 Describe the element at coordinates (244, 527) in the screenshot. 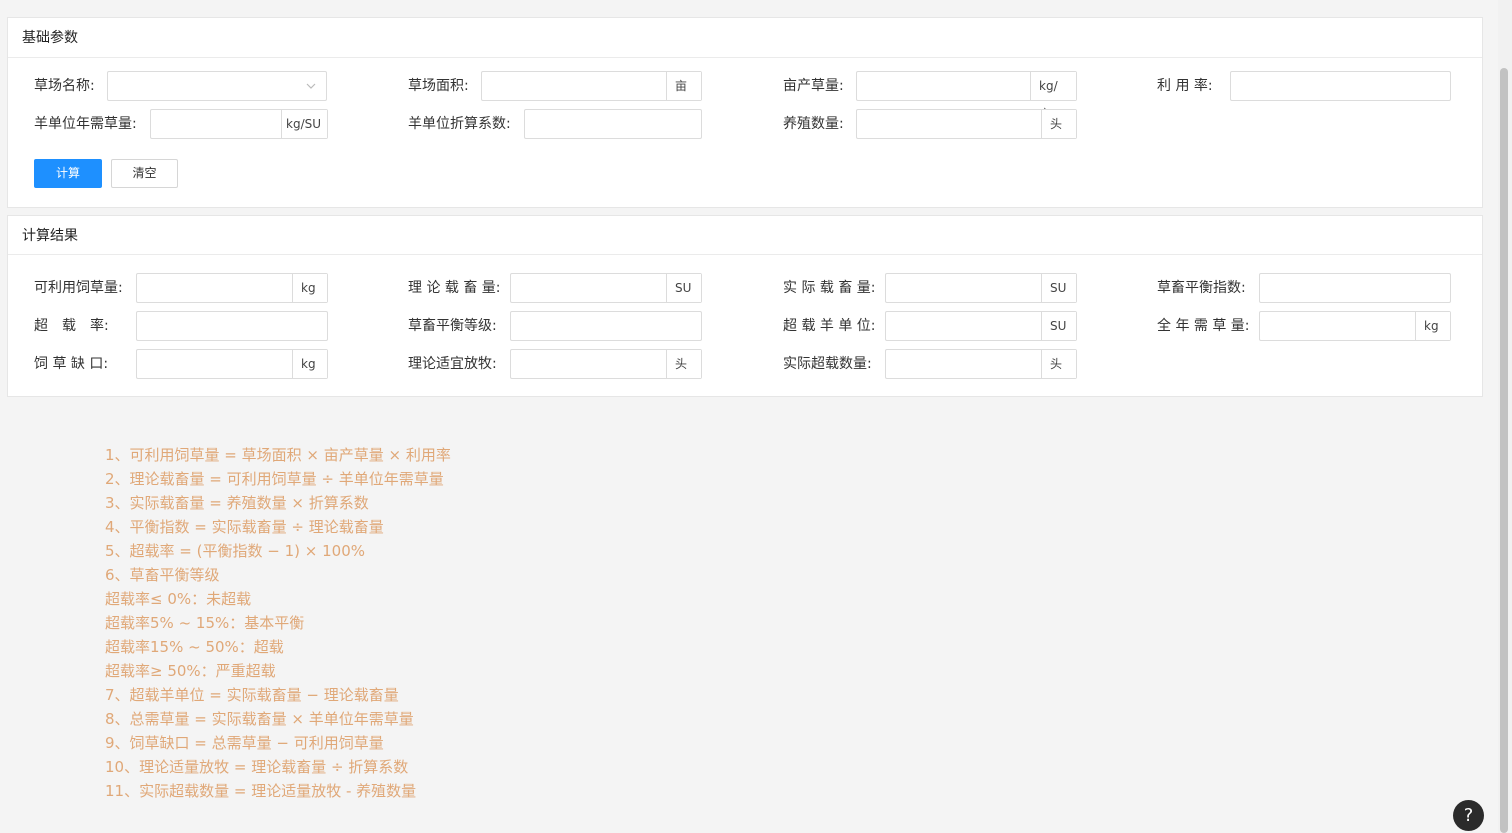

I see `formula-line: 4、平衡指数 = 实际载畜量 ÷ 理论载畜量` at that location.